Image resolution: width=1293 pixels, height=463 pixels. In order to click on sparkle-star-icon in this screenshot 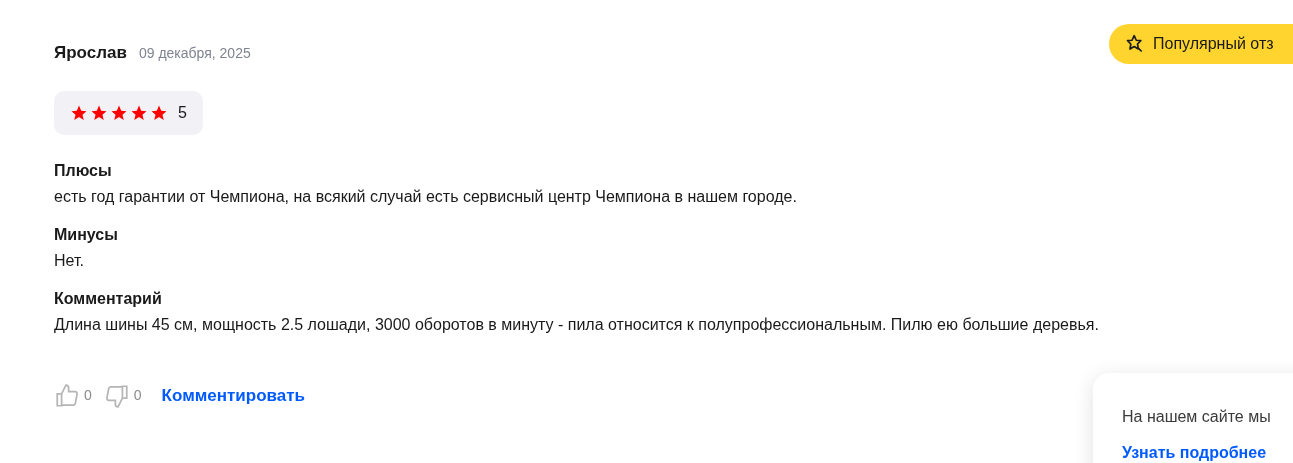, I will do `click(1135, 44)`.